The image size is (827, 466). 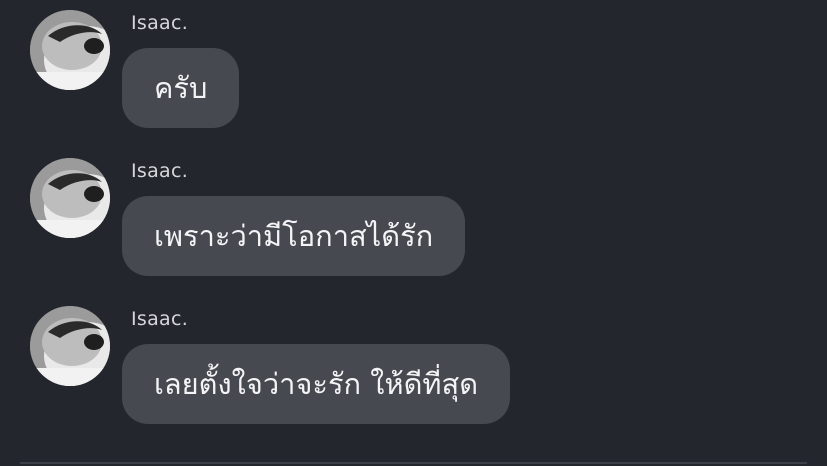 What do you see at coordinates (294, 236) in the screenshot?
I see `message-bubble: เพราะว่ามีโอกาสได้รัก` at bounding box center [294, 236].